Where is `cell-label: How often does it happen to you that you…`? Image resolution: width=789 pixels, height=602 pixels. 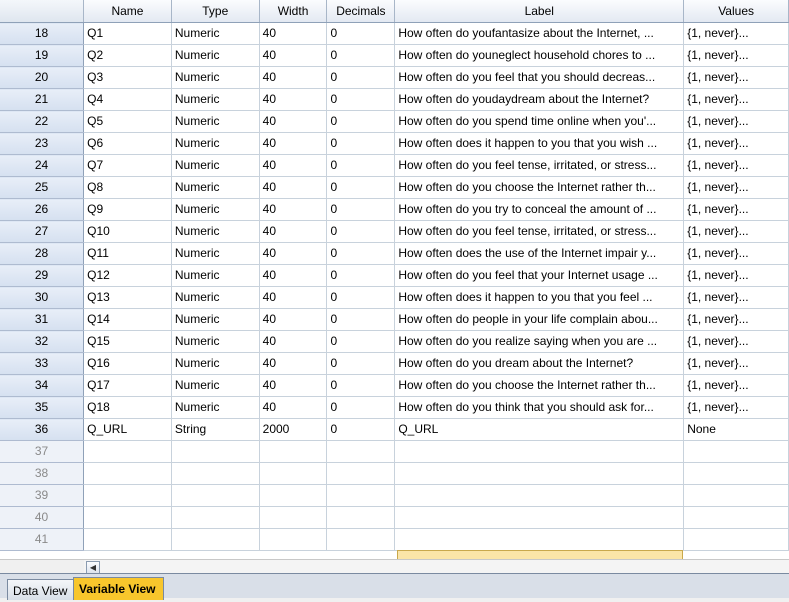
cell-label: How often does it happen to you that you… is located at coordinates (539, 143).